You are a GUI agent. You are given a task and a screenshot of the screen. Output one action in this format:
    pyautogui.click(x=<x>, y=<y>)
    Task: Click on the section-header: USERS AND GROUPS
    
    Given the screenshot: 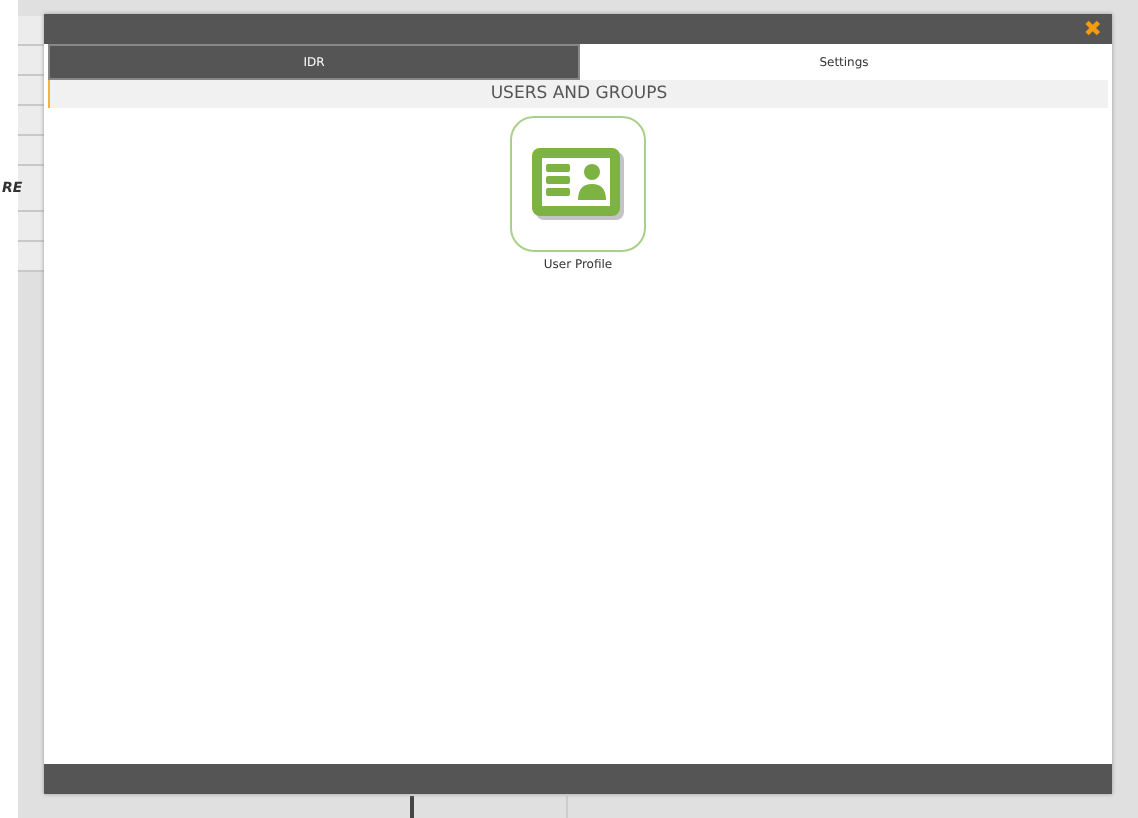 What is the action you would take?
    pyautogui.click(x=578, y=94)
    